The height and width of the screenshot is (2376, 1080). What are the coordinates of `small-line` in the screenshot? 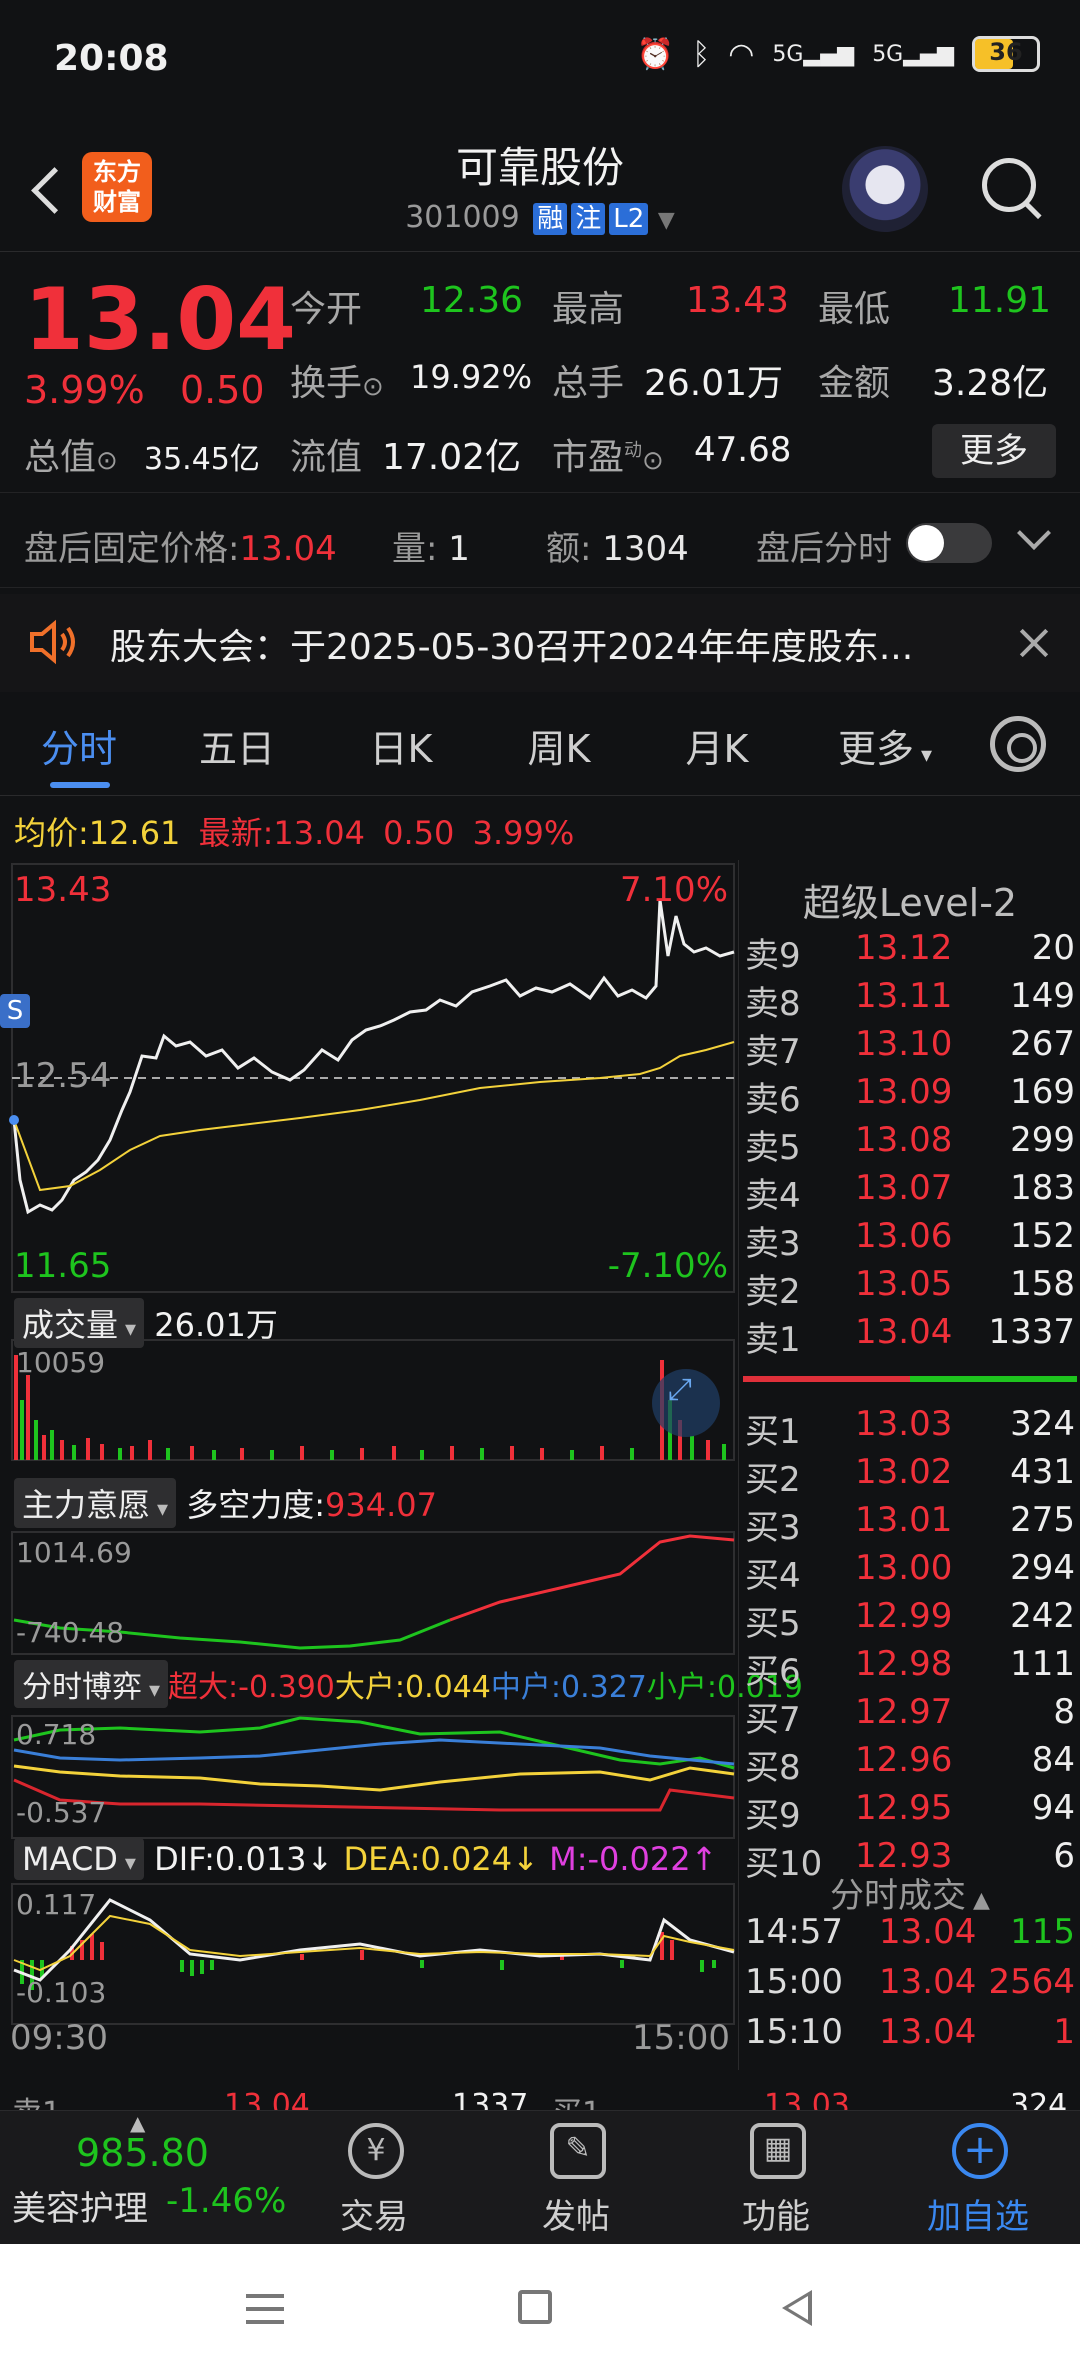 It's located at (374, 1778).